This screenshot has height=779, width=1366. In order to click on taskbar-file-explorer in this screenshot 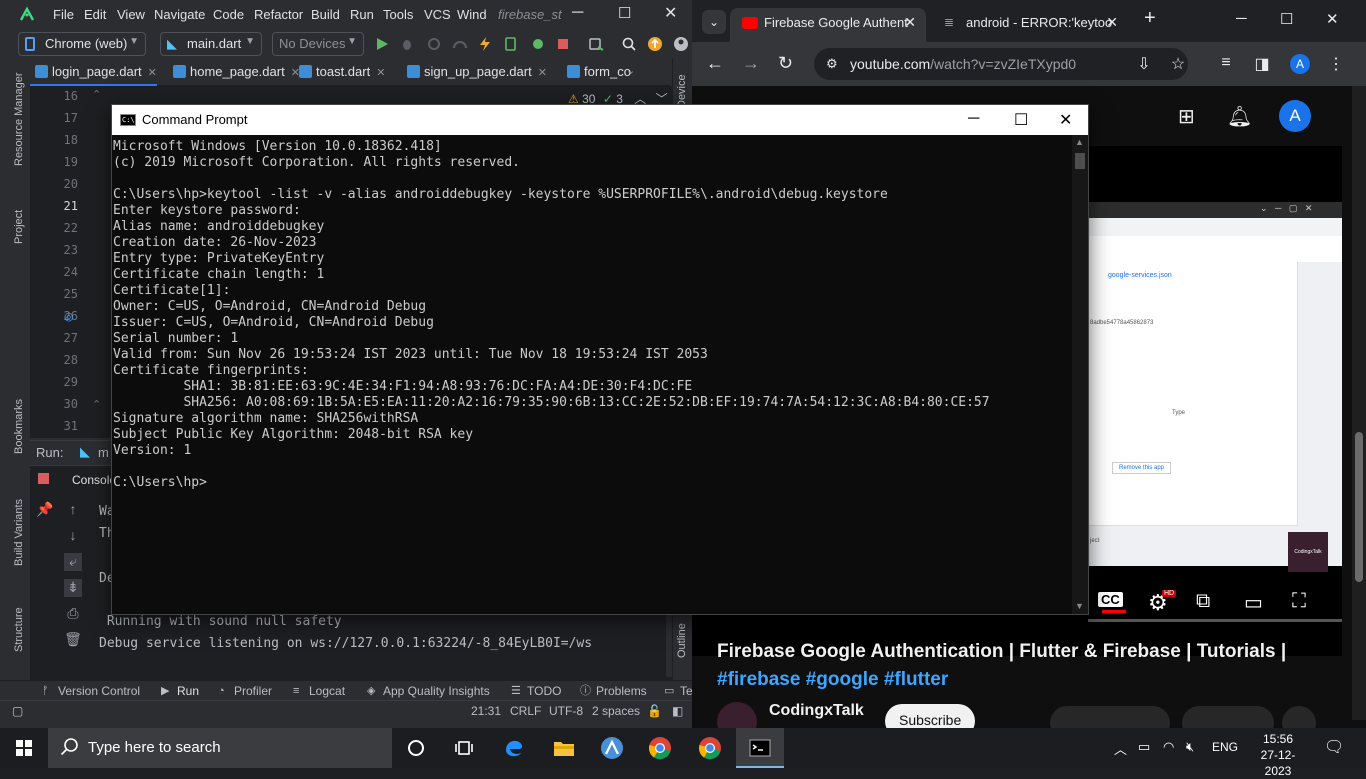, I will do `click(564, 748)`.